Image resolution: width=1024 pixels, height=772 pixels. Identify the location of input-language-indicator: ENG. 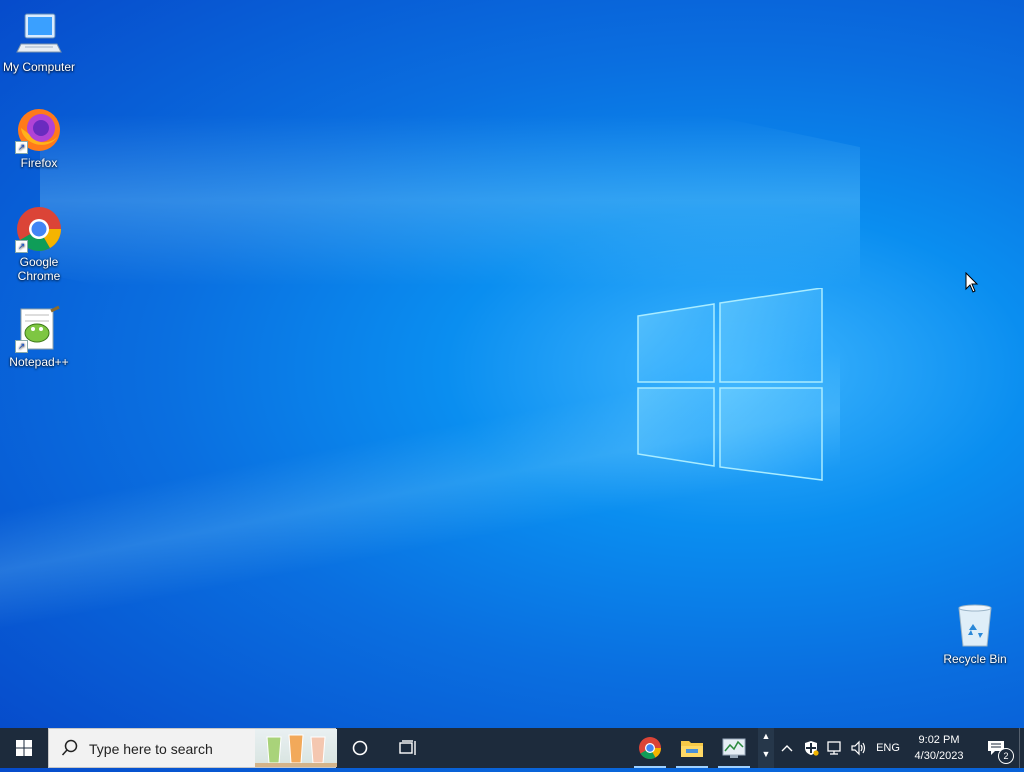
(888, 748).